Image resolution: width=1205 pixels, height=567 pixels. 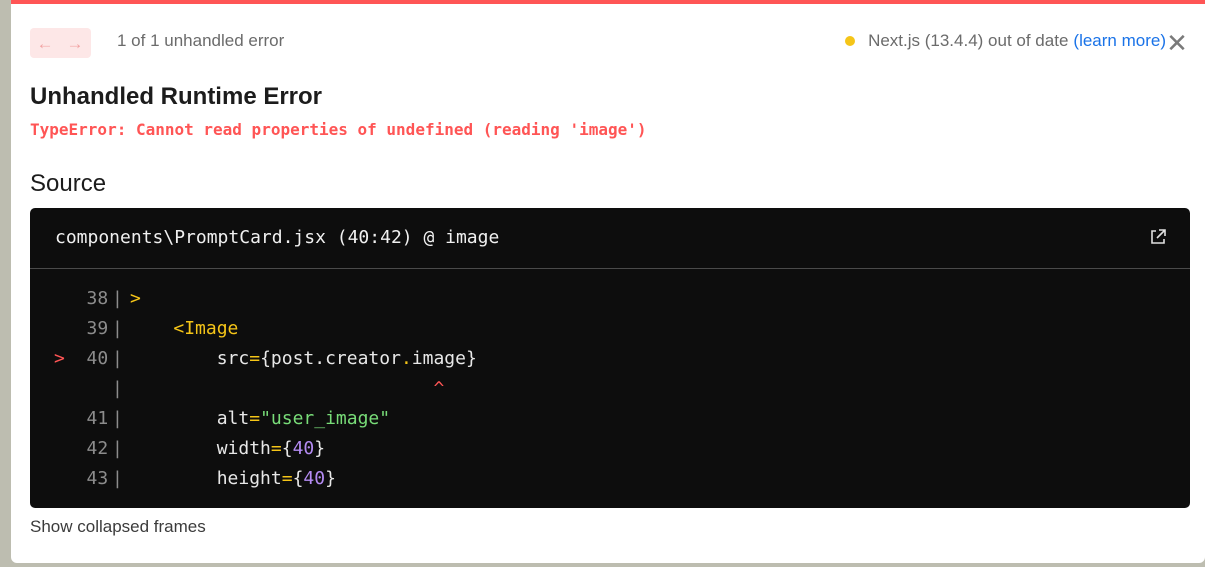 I want to click on code-text: height={40}, so click(x=233, y=478).